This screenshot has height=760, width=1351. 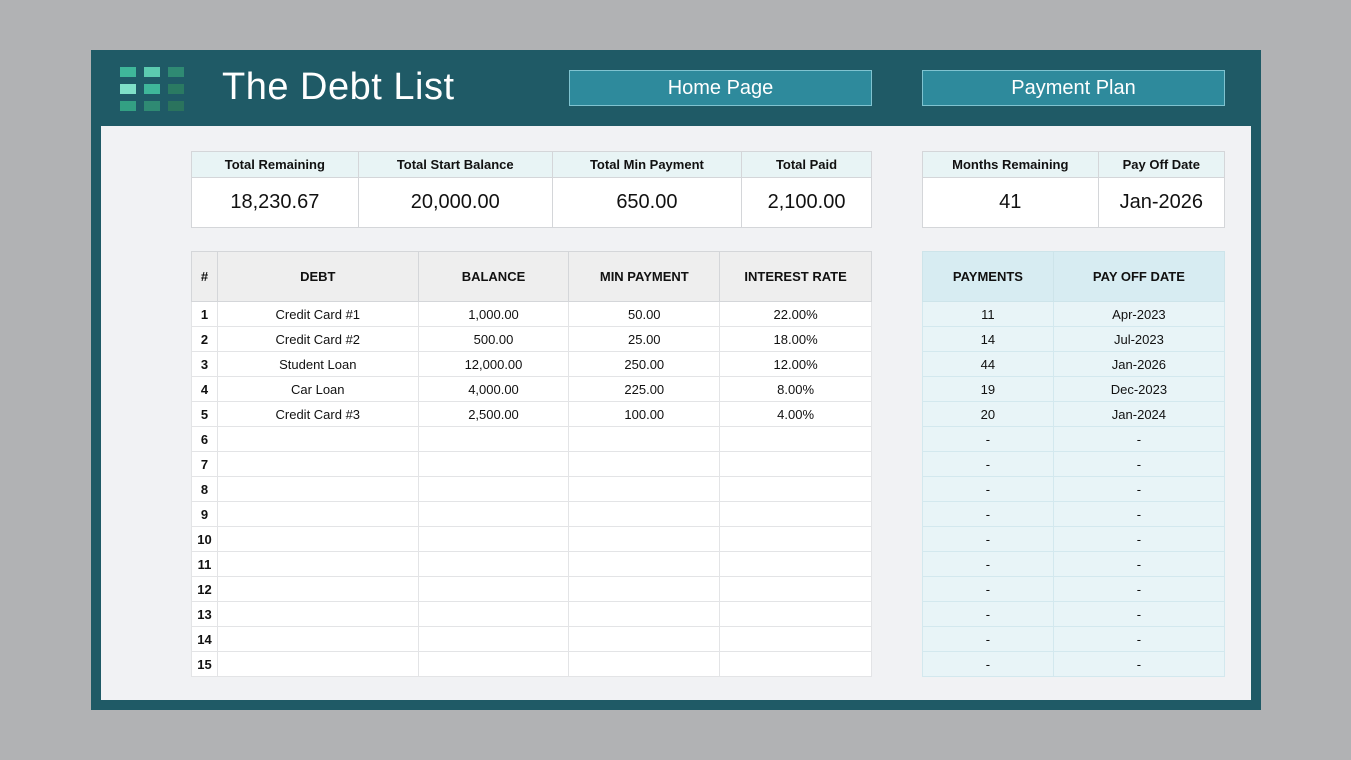 What do you see at coordinates (317, 364) in the screenshot?
I see `debt-cell: Student Loan` at bounding box center [317, 364].